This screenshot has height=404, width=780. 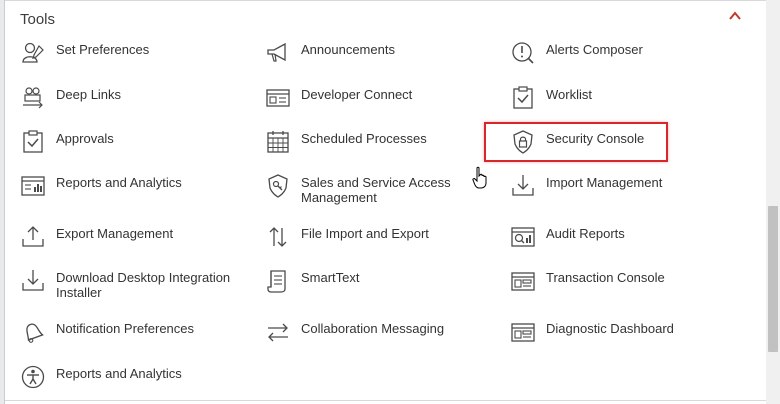 What do you see at coordinates (385, 0) in the screenshot?
I see `top-divider` at bounding box center [385, 0].